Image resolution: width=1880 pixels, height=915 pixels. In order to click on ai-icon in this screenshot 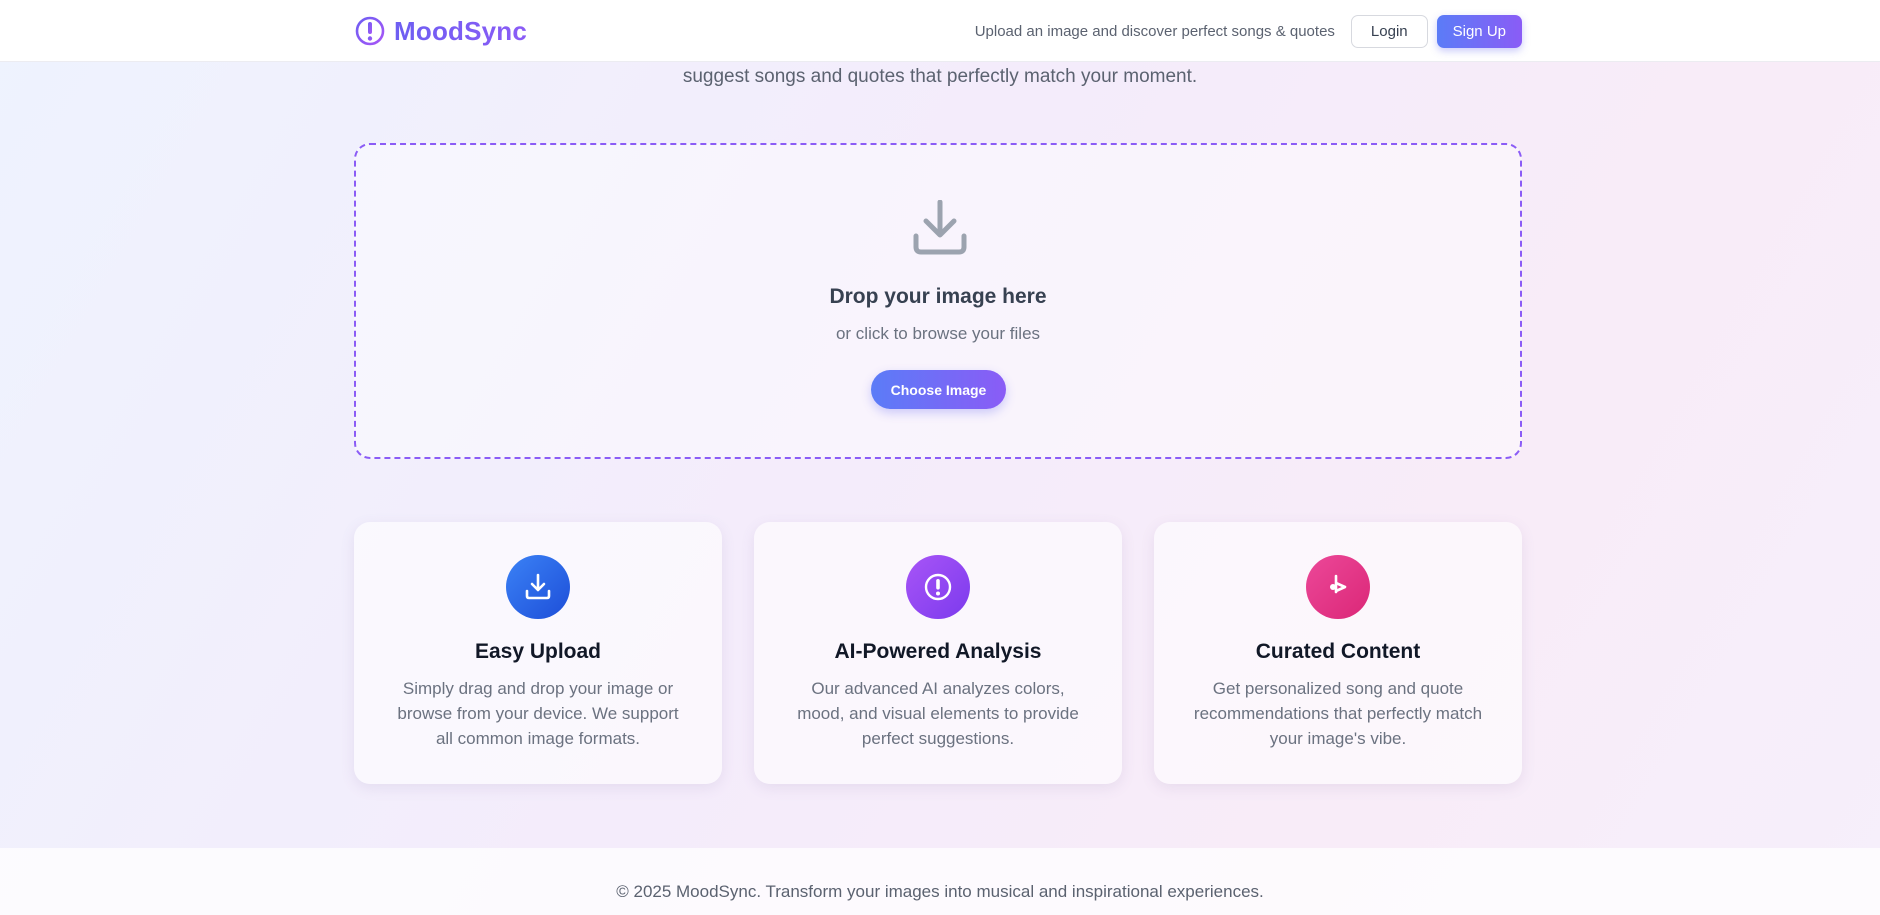, I will do `click(938, 587)`.